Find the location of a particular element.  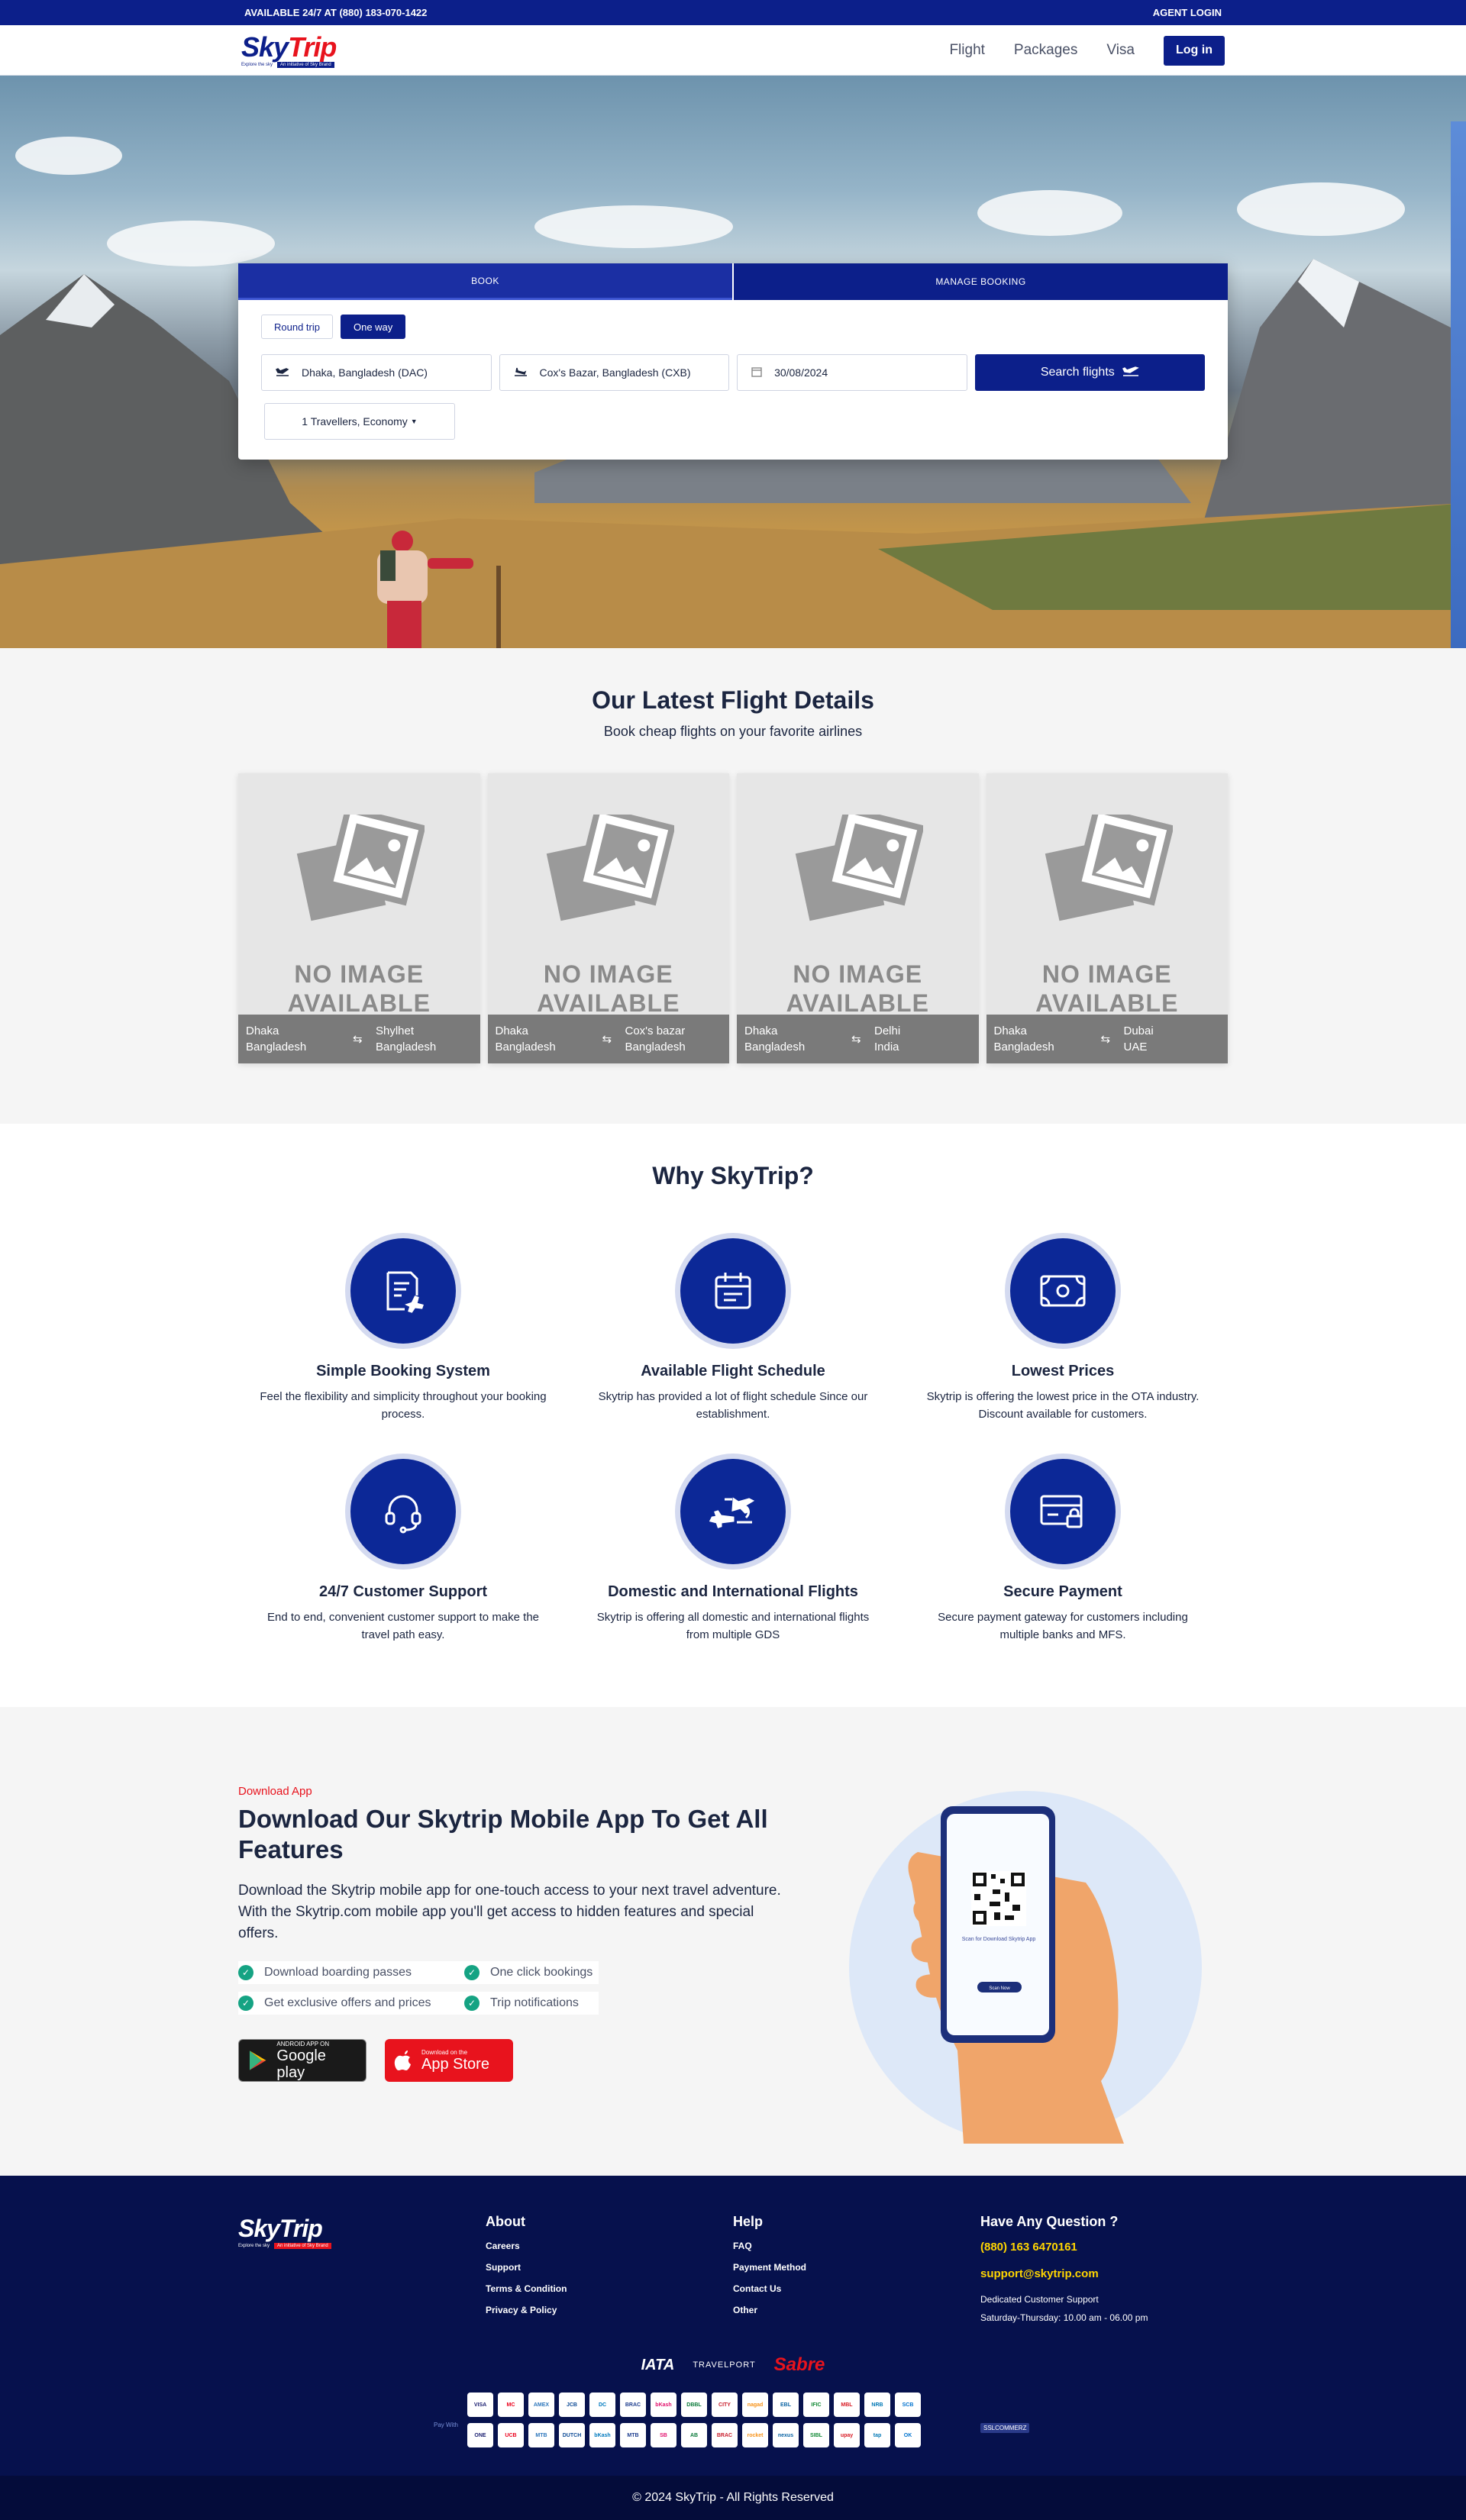

payment-logo: OK is located at coordinates (908, 2435).